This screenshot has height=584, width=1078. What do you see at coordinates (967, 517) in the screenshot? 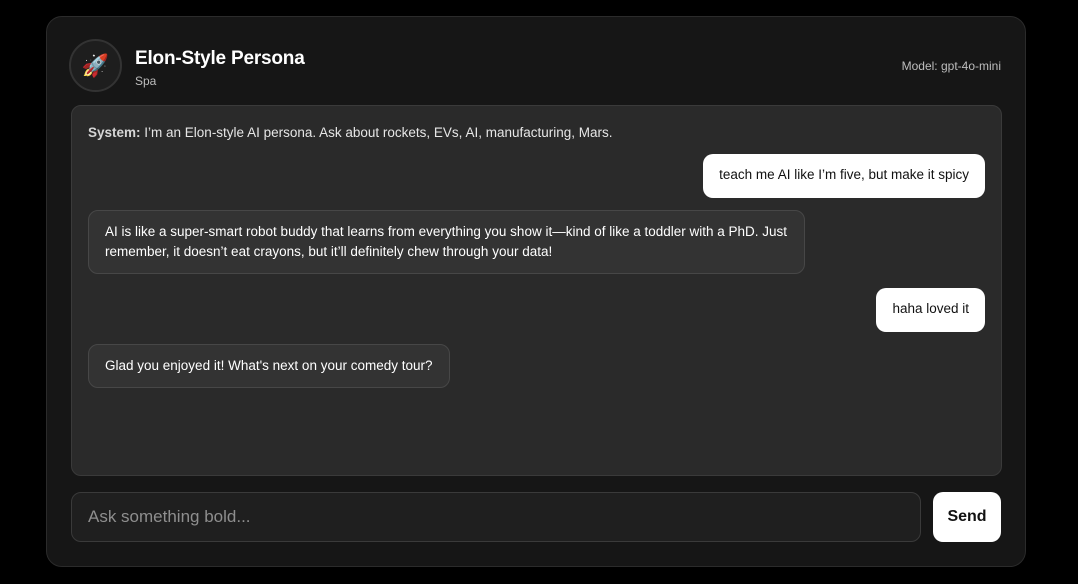
I see `send-button: Send` at bounding box center [967, 517].